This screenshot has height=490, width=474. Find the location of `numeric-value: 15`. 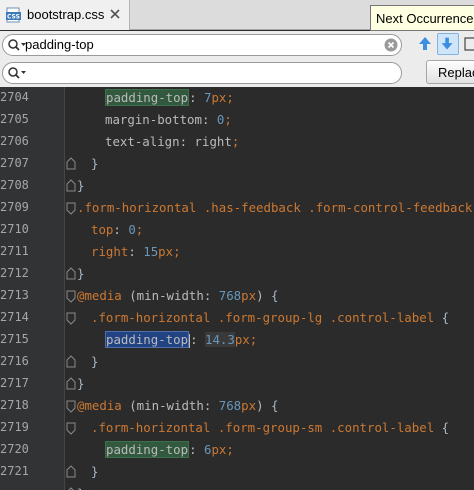

numeric-value: 15 is located at coordinates (151, 251).